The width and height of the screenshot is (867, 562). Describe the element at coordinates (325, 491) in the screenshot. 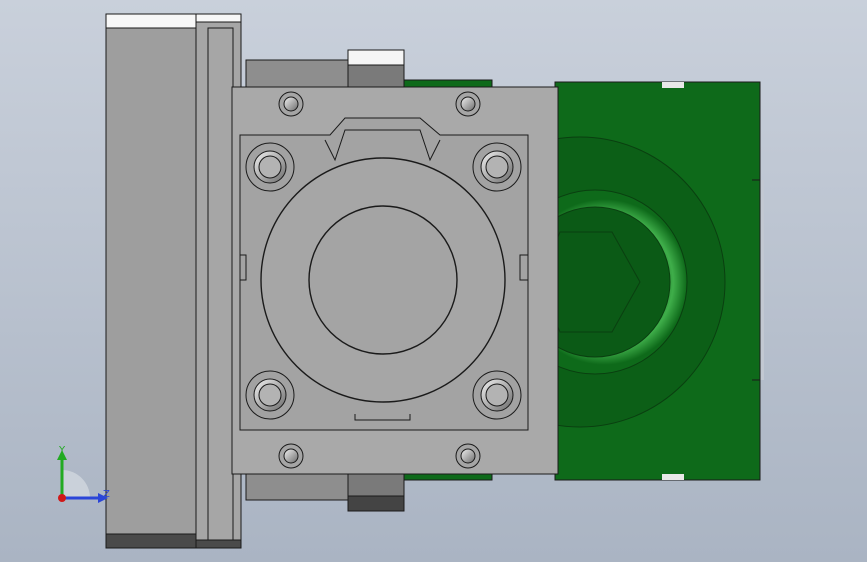

I see `bottom-mount-block` at that location.